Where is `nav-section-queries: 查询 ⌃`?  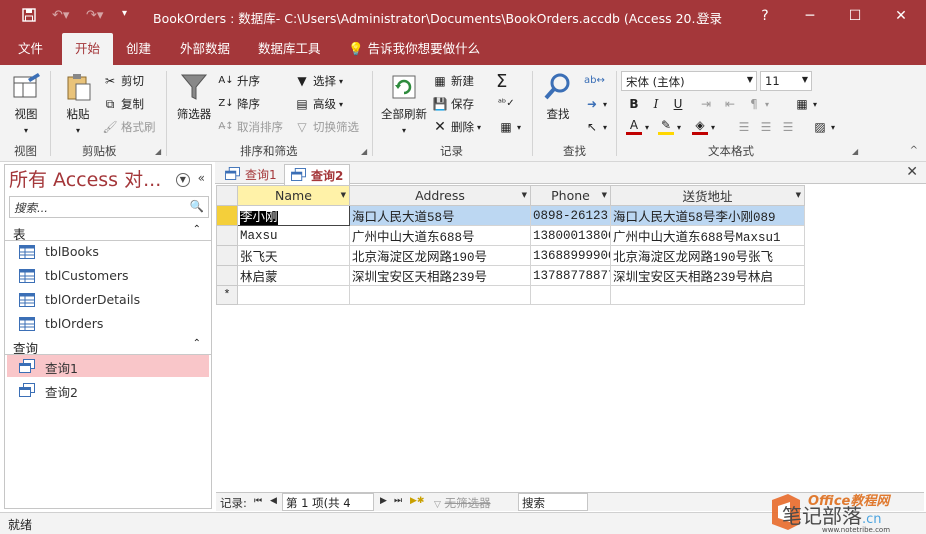
nav-section-queries: 查询 ⌃ is located at coordinates (108, 345).